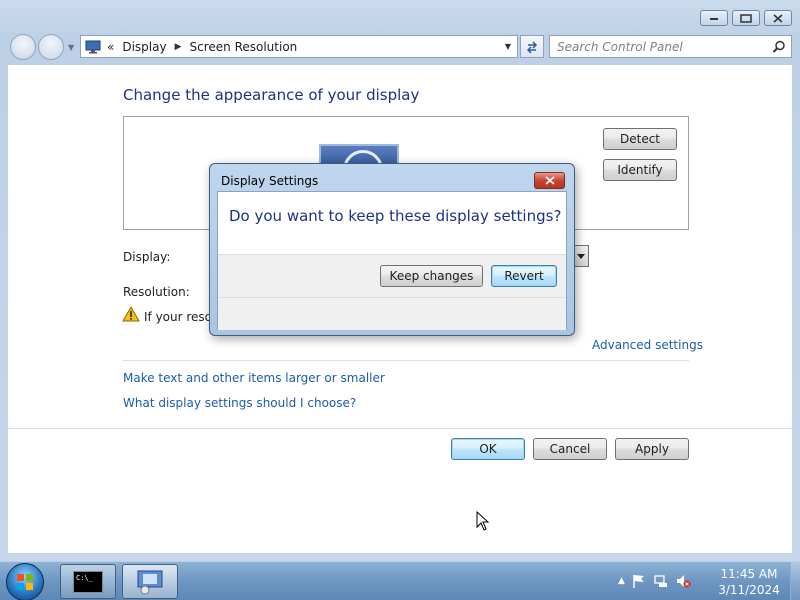 This screenshot has height=600, width=800. I want to click on cancel-button: Cancel, so click(570, 449).